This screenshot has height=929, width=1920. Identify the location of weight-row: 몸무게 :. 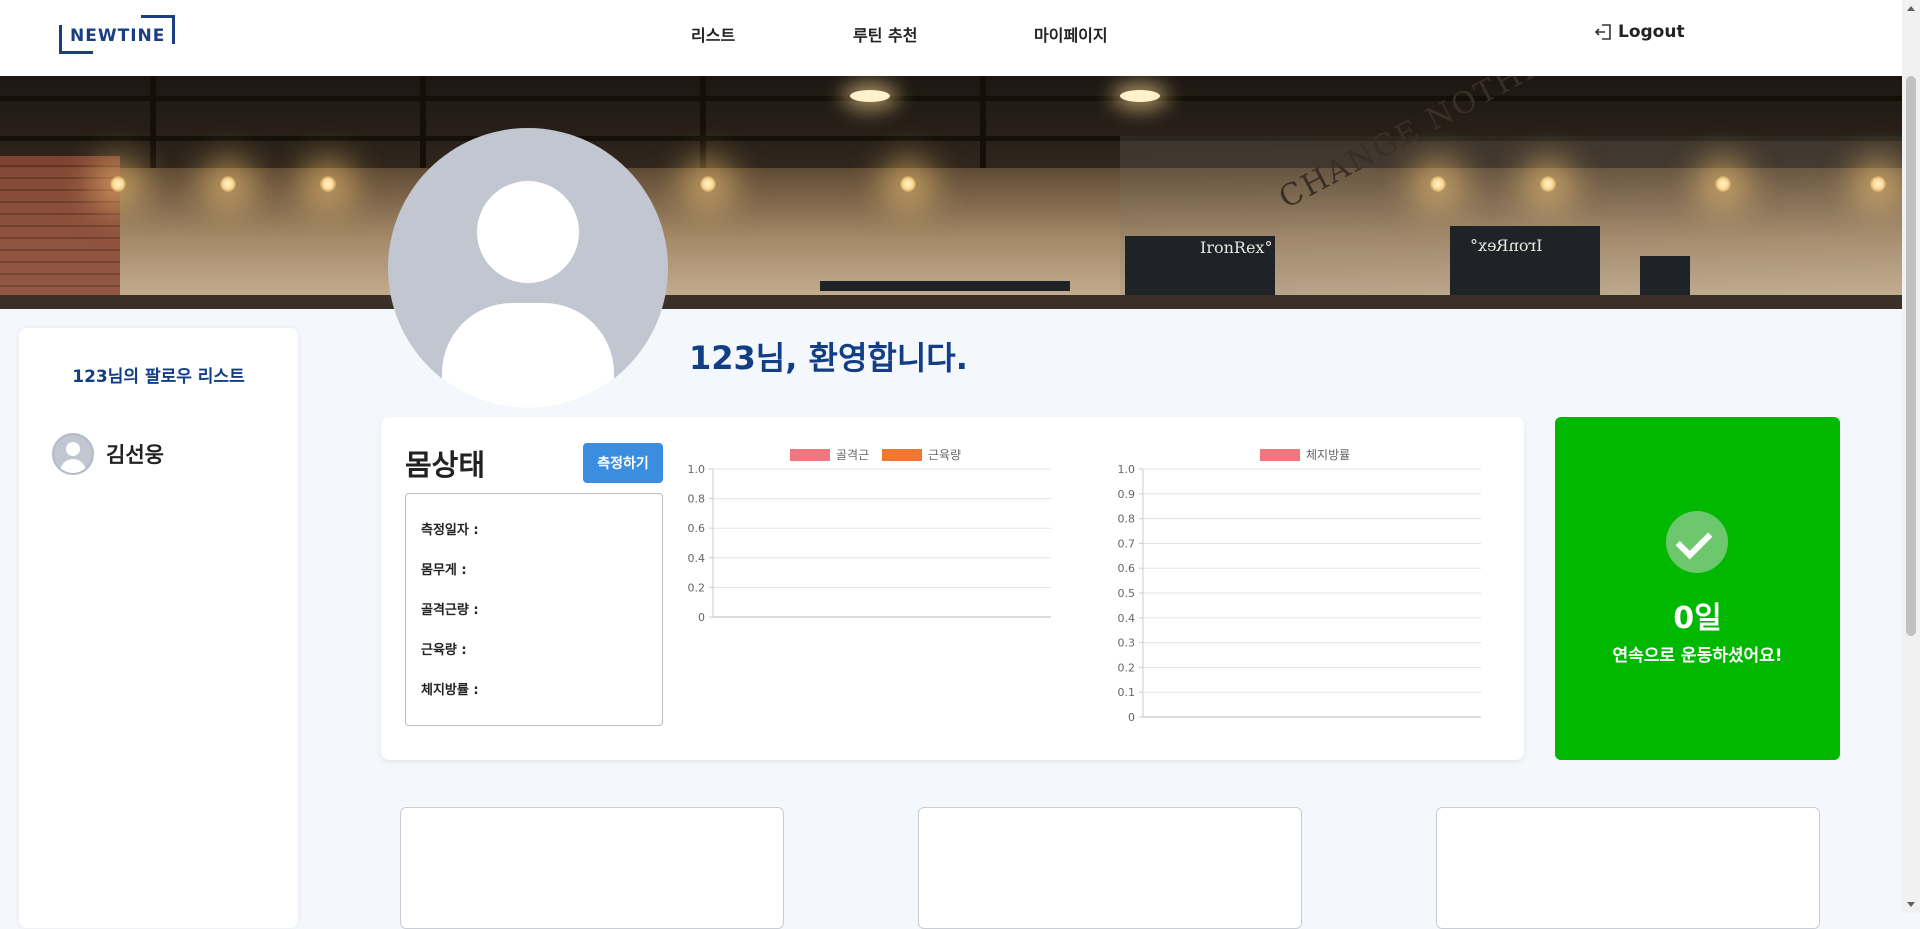
(444, 568).